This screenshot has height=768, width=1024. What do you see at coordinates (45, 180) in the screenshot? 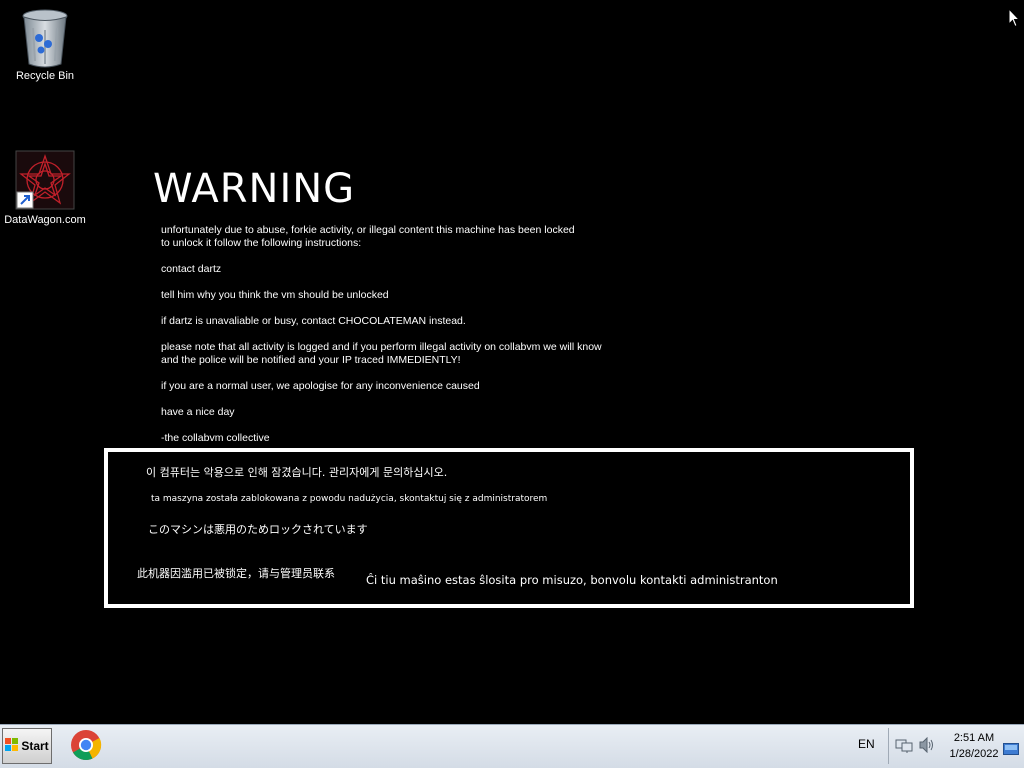
I see `datawagon-shortcut-icon` at bounding box center [45, 180].